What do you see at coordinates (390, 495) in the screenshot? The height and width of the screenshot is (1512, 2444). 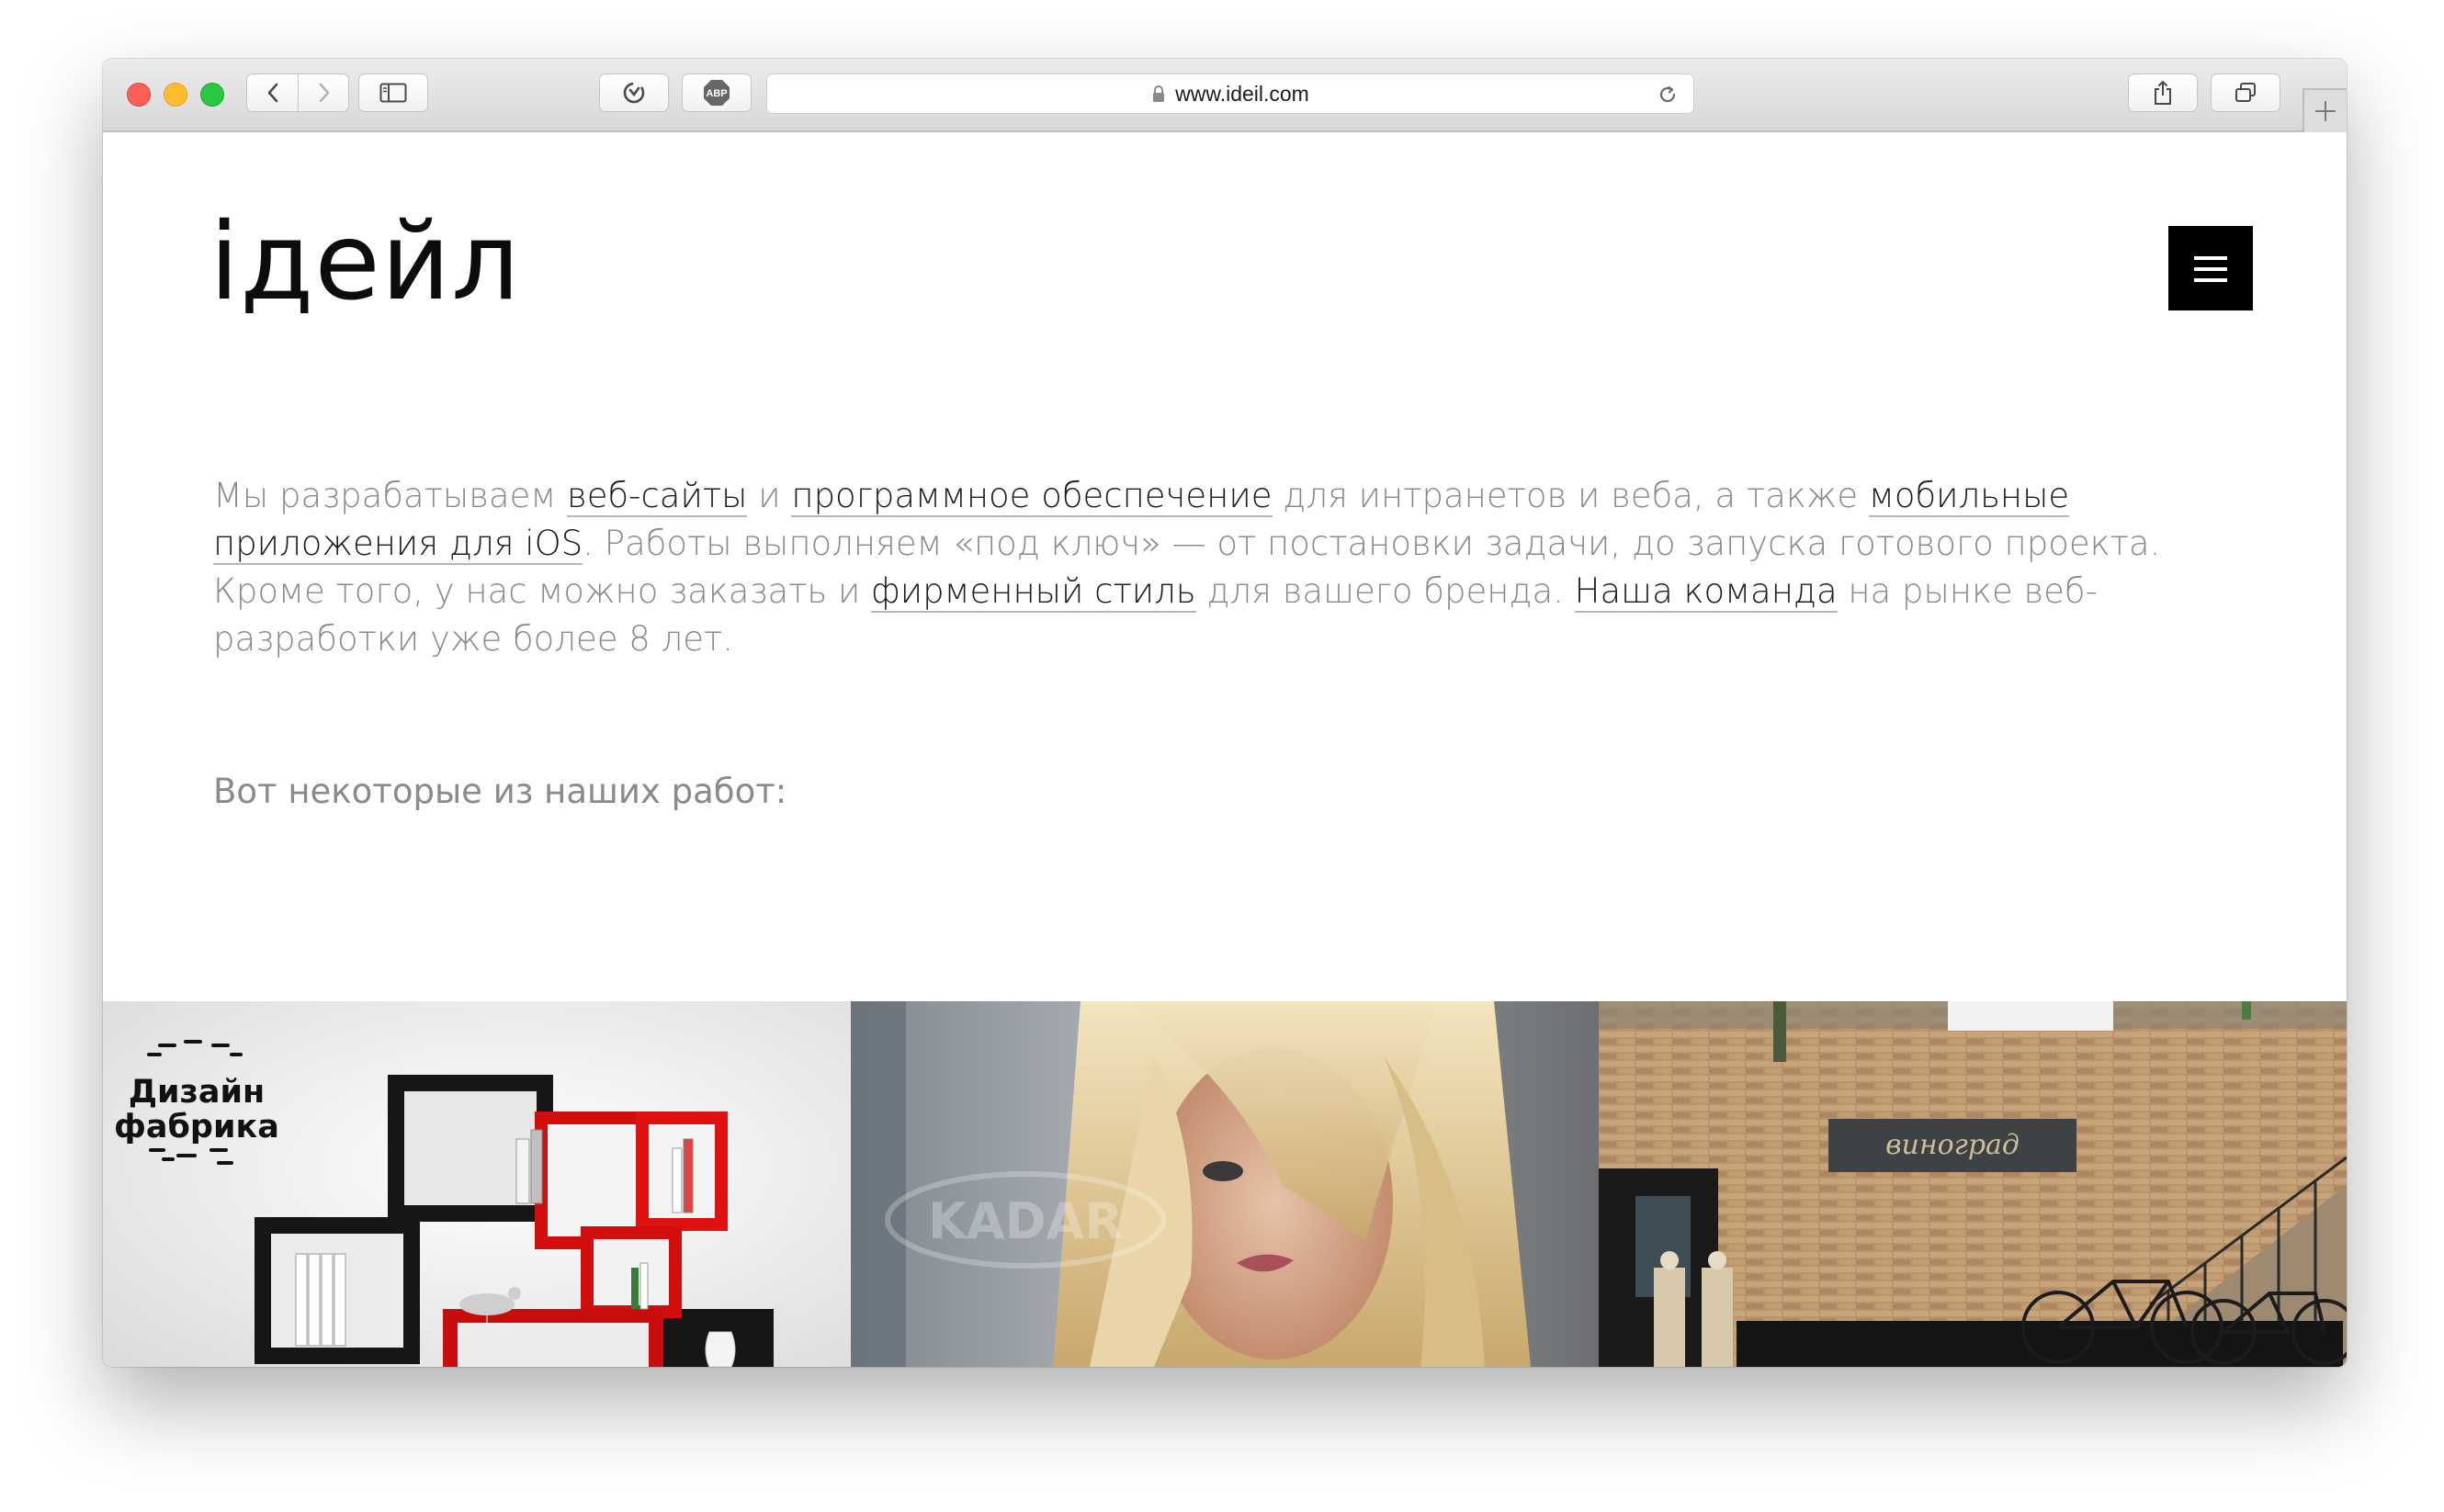 I see `intro-text: Мы разрабатываем` at bounding box center [390, 495].